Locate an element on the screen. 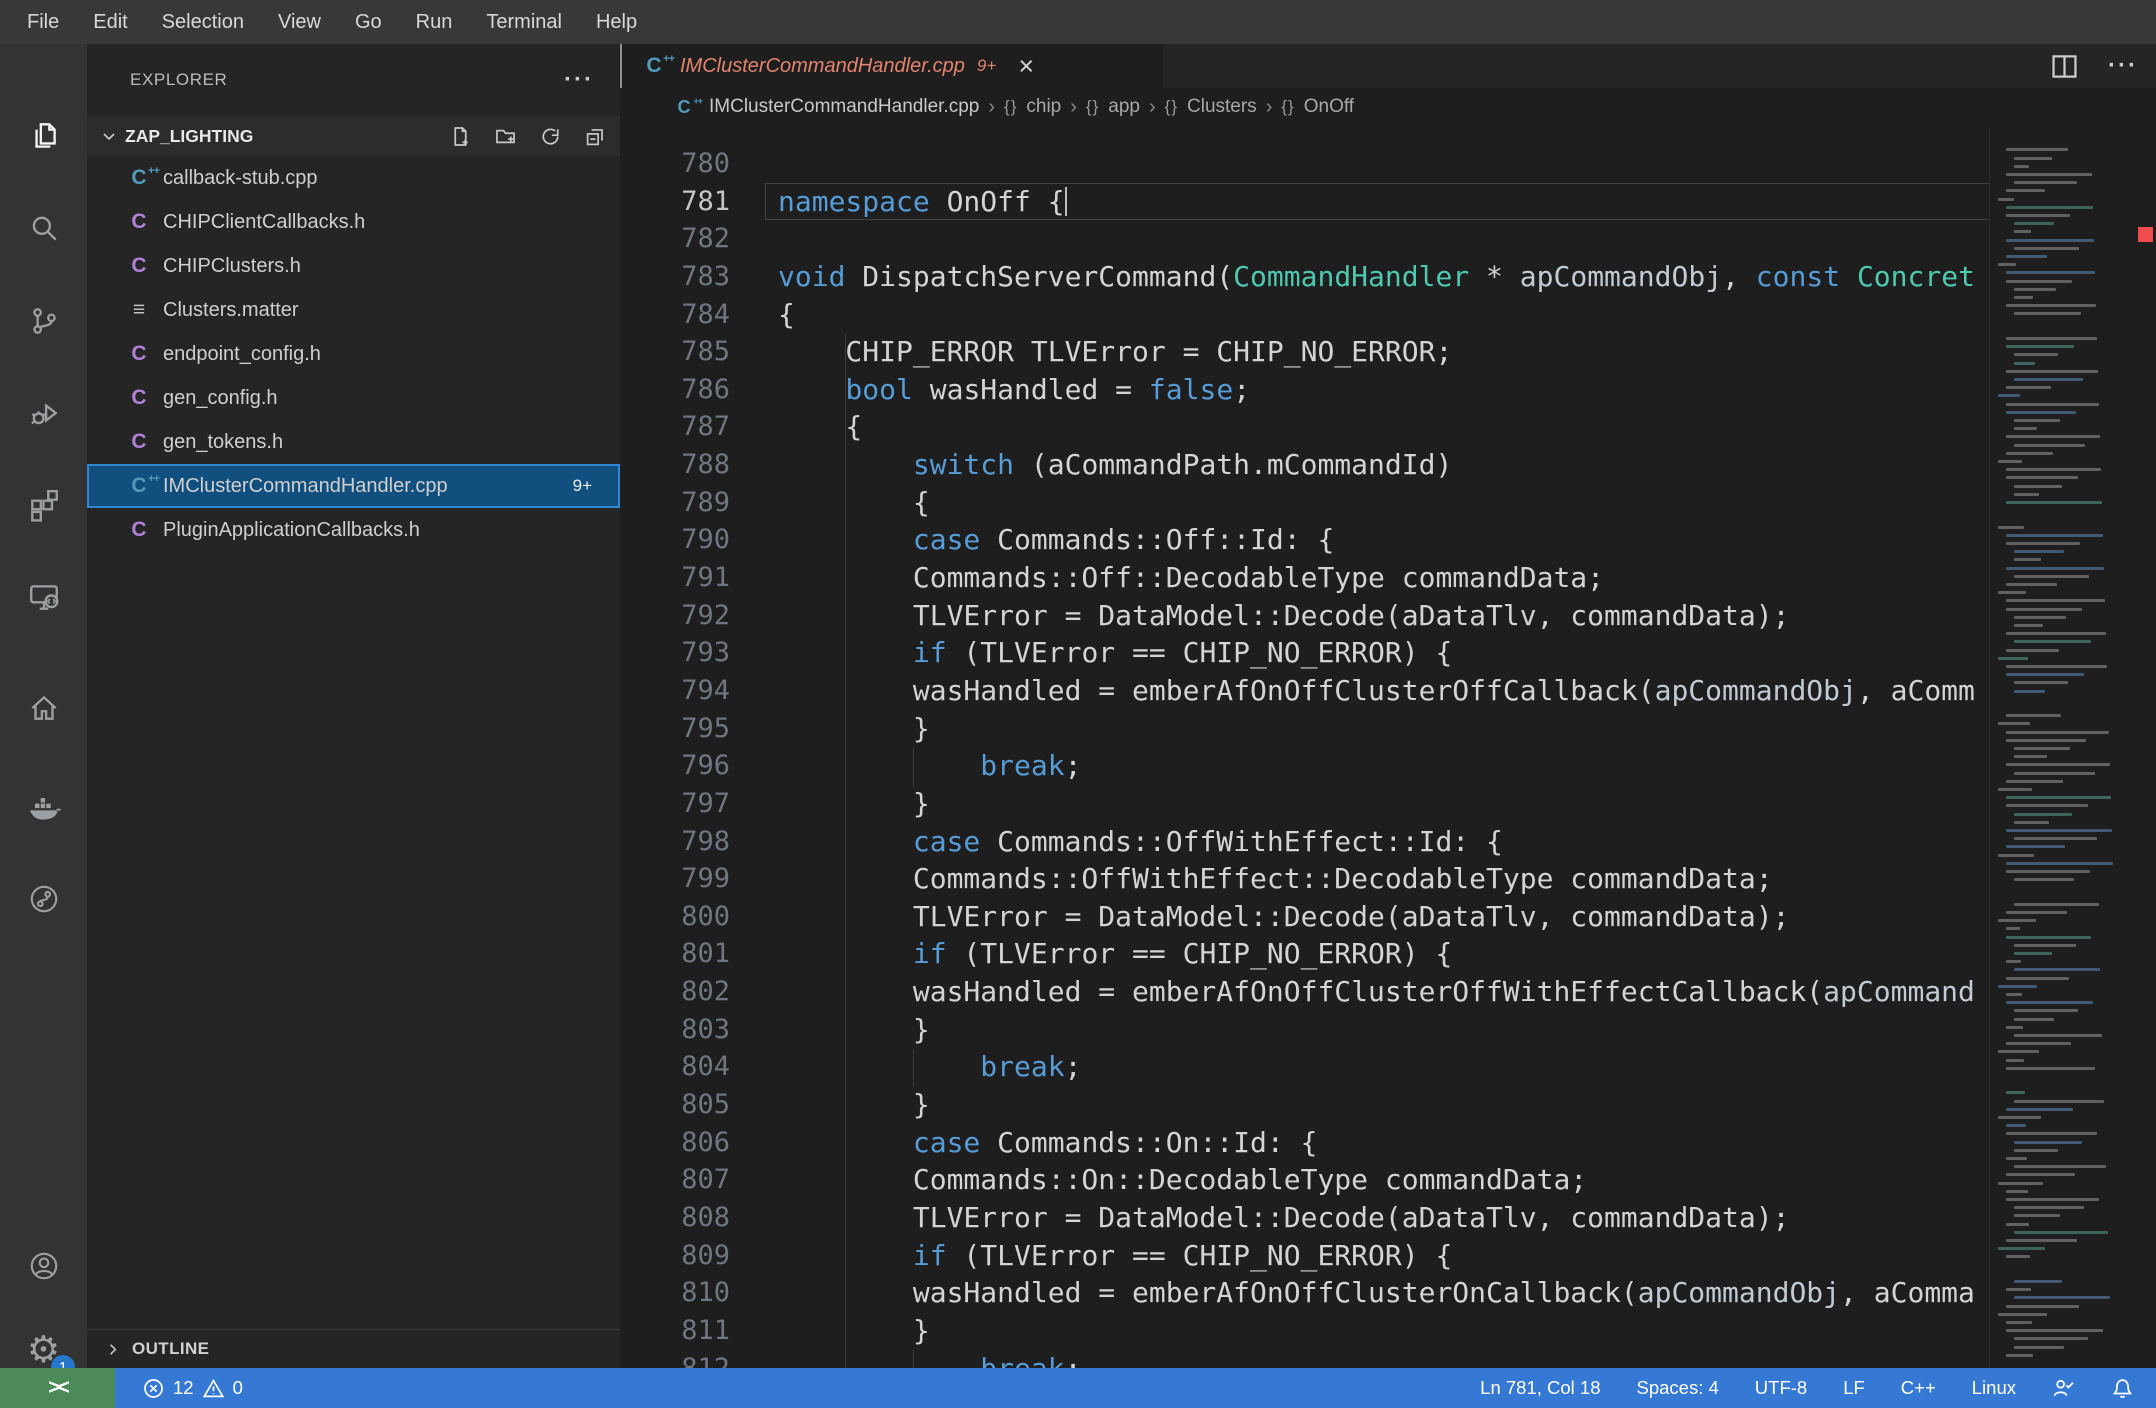  editor-actions: ··· is located at coordinates (2094, 66).